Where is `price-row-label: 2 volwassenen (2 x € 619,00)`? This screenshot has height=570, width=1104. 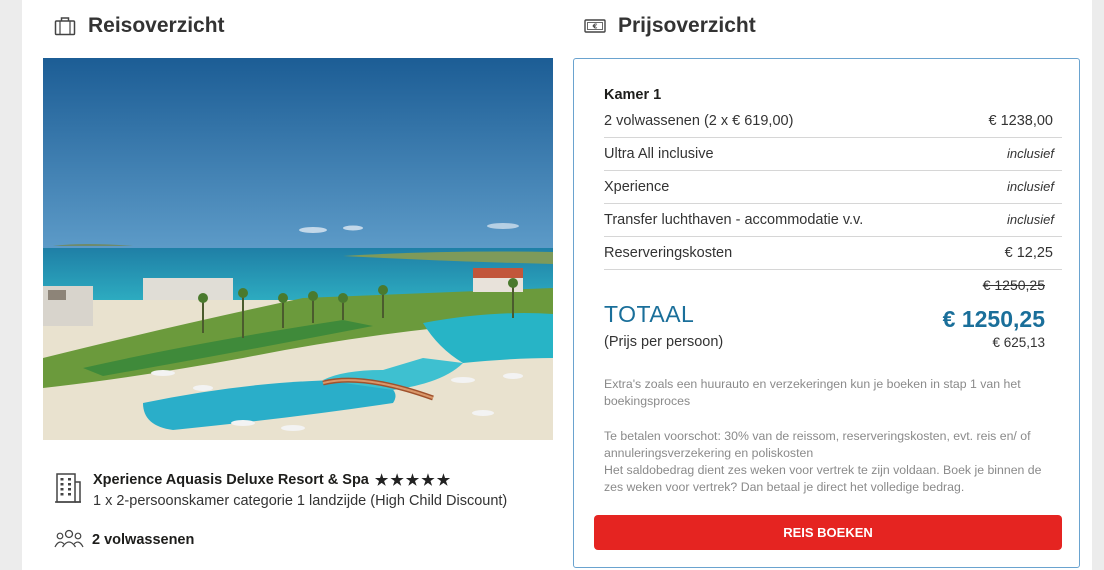 price-row-label: 2 volwassenen (2 x € 619,00) is located at coordinates (699, 120).